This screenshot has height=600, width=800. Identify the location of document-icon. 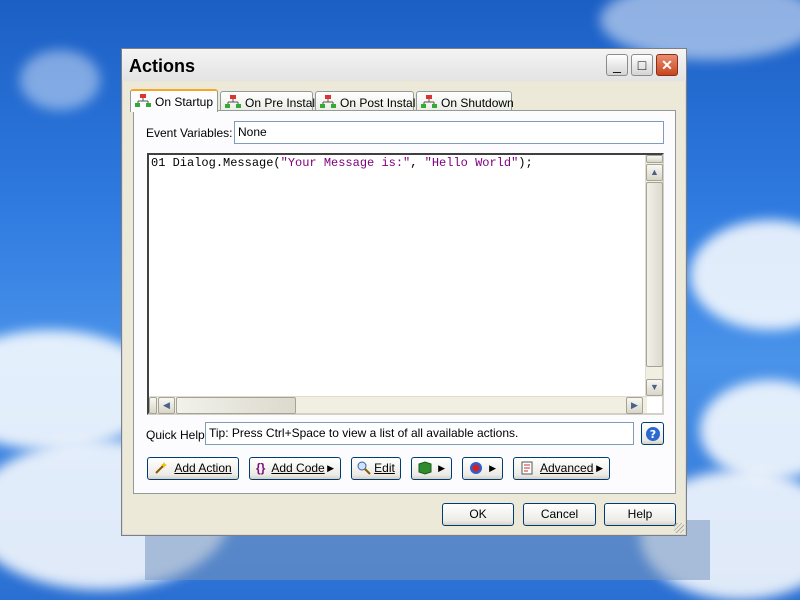
(527, 468).